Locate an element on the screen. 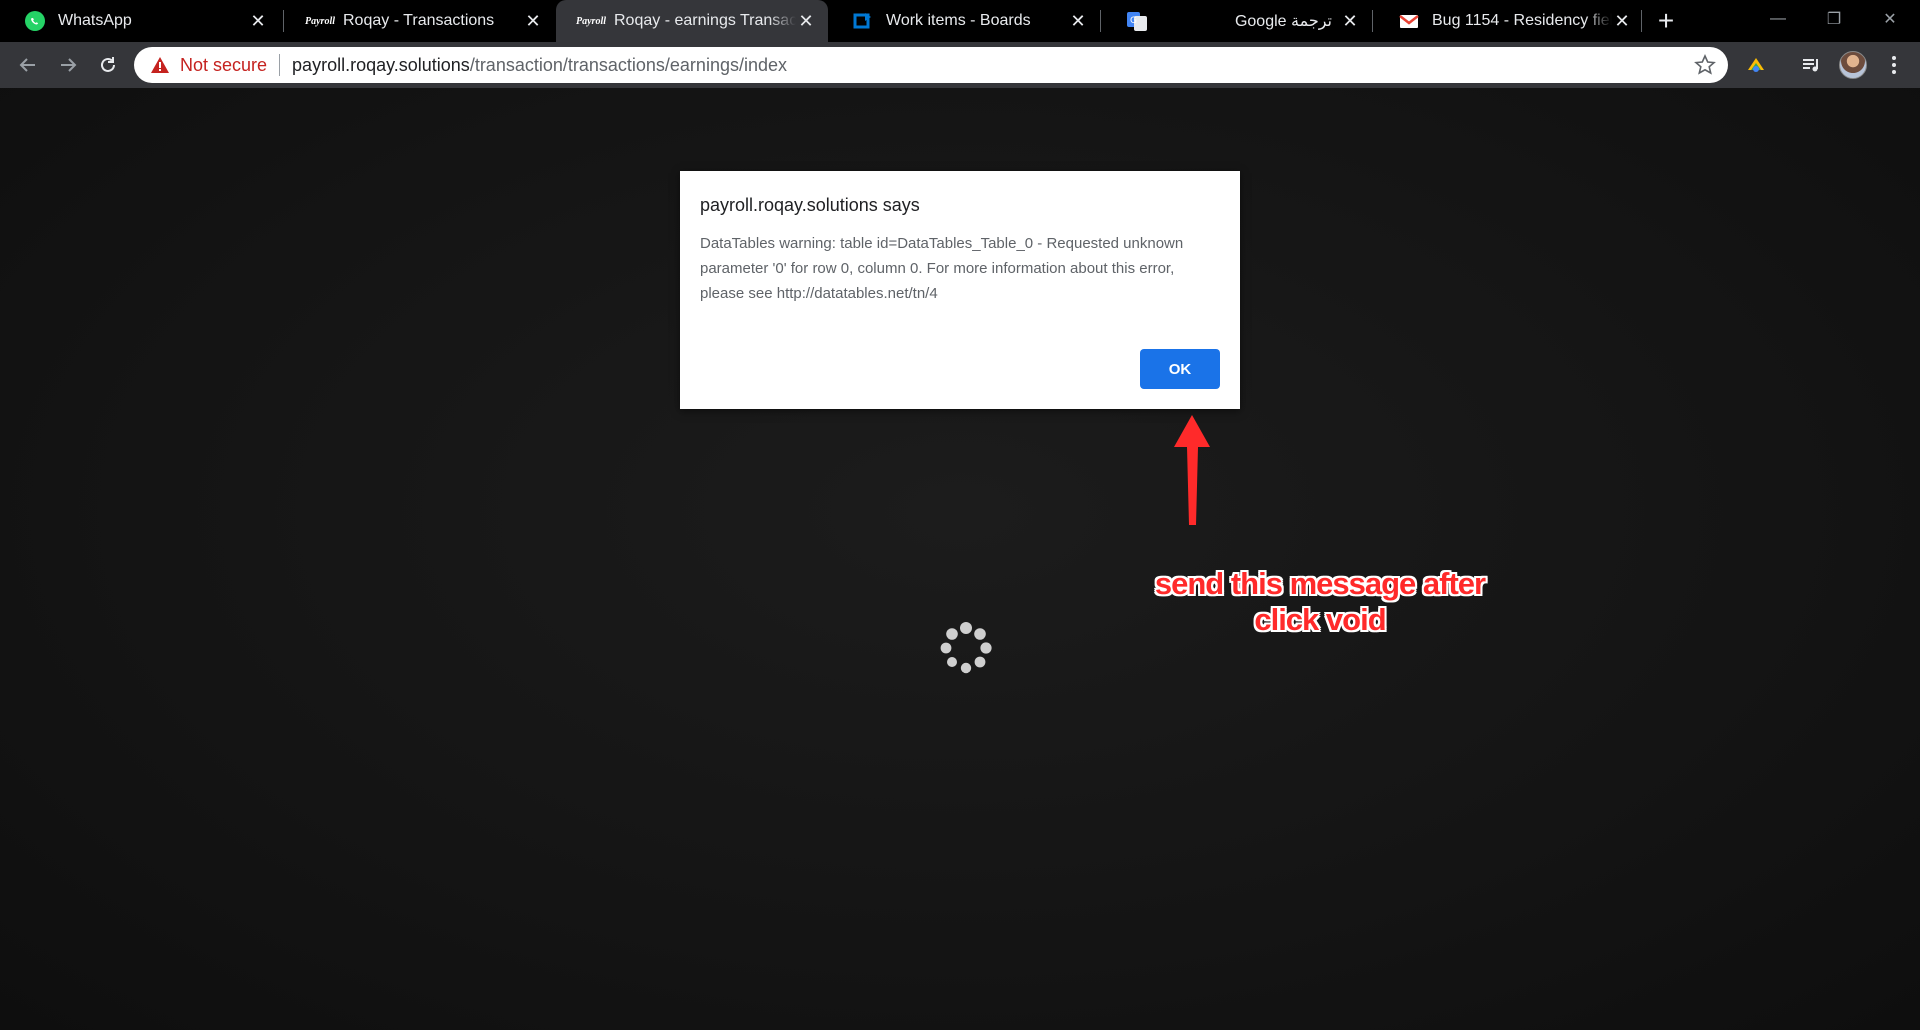  bookmark-star-icon is located at coordinates (1705, 65).